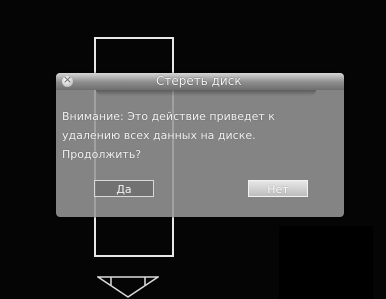  Describe the element at coordinates (128, 287) in the screenshot. I see `down-arrow-icon` at that location.